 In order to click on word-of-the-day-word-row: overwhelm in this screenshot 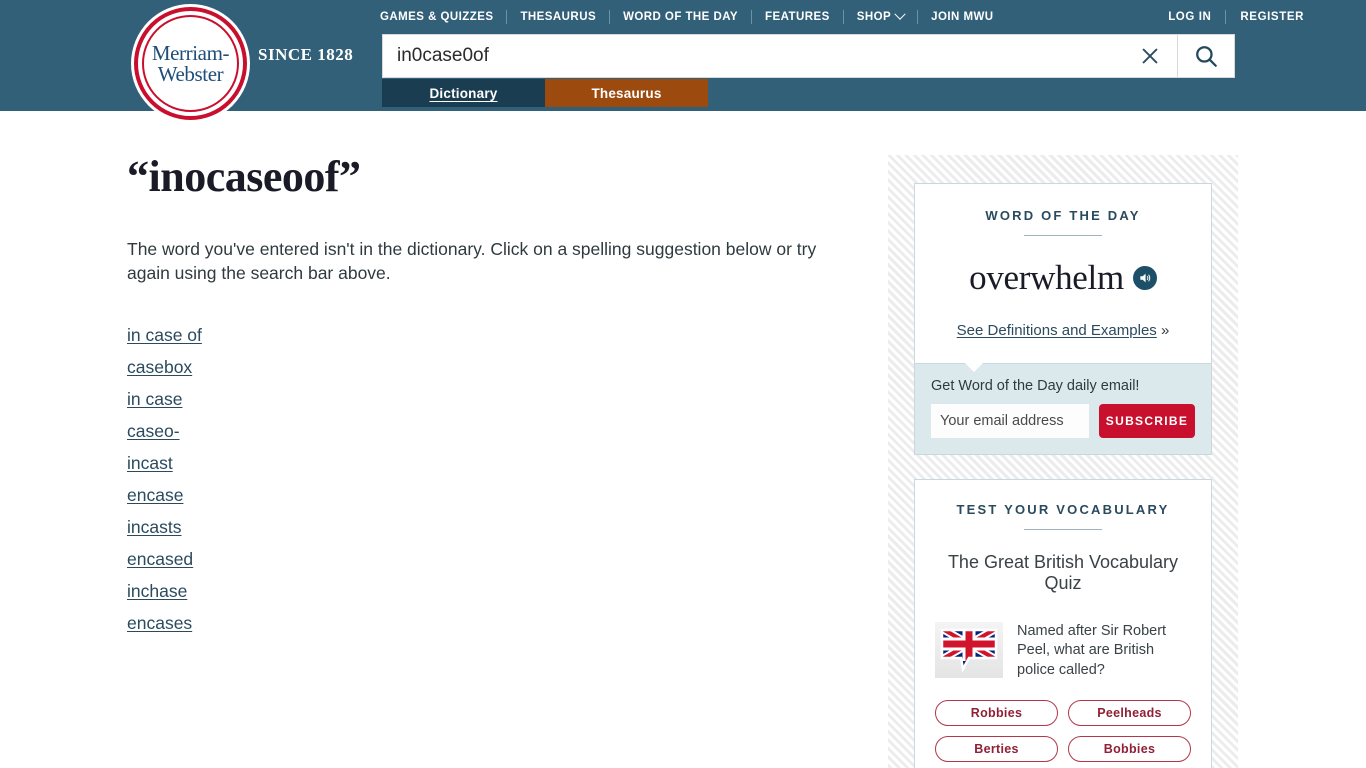, I will do `click(1063, 278)`.